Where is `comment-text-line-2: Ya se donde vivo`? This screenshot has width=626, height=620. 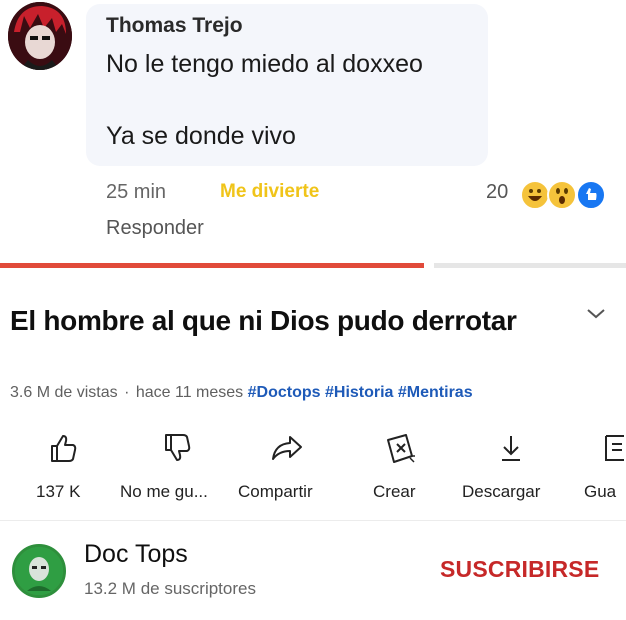 comment-text-line-2: Ya se donde vivo is located at coordinates (201, 136).